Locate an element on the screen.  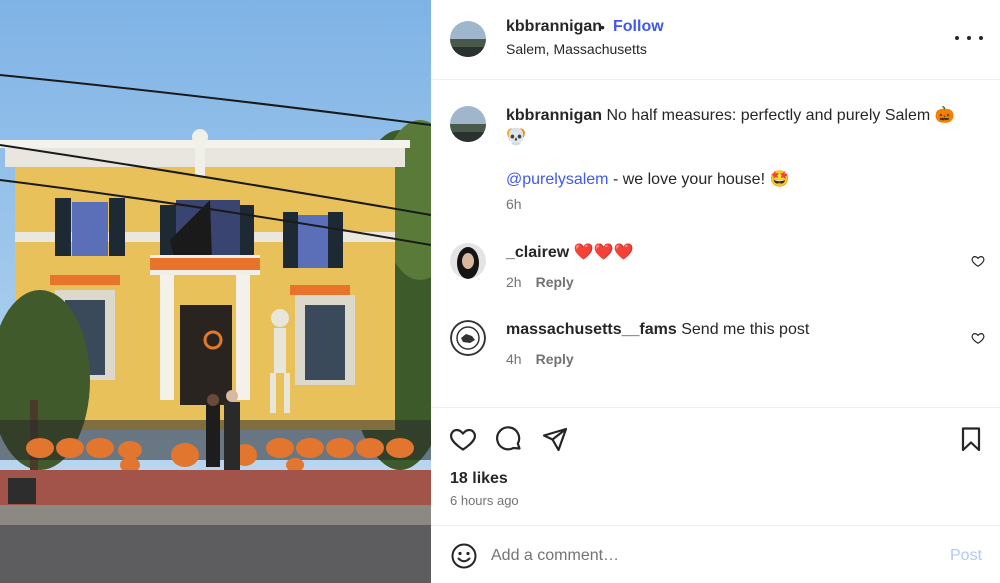
comment-text: massachusetts__fams Send me this post is located at coordinates (741, 330).